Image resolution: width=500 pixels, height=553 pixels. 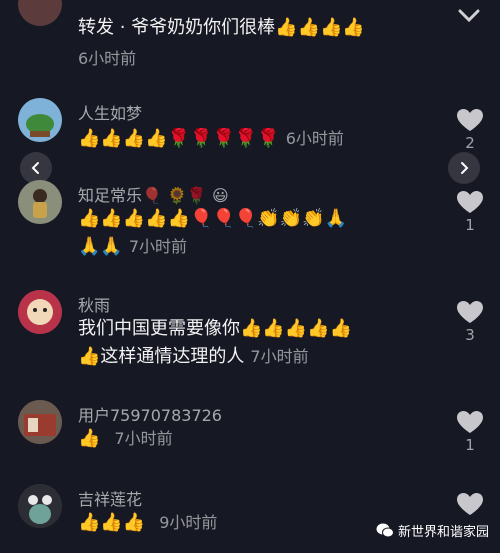 I want to click on like-button: 2, so click(x=470, y=130).